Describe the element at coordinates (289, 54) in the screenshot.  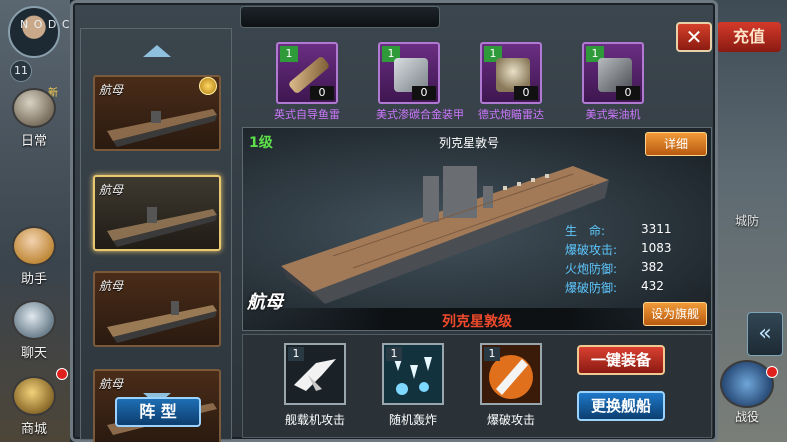
I see `equipment-level: 1` at that location.